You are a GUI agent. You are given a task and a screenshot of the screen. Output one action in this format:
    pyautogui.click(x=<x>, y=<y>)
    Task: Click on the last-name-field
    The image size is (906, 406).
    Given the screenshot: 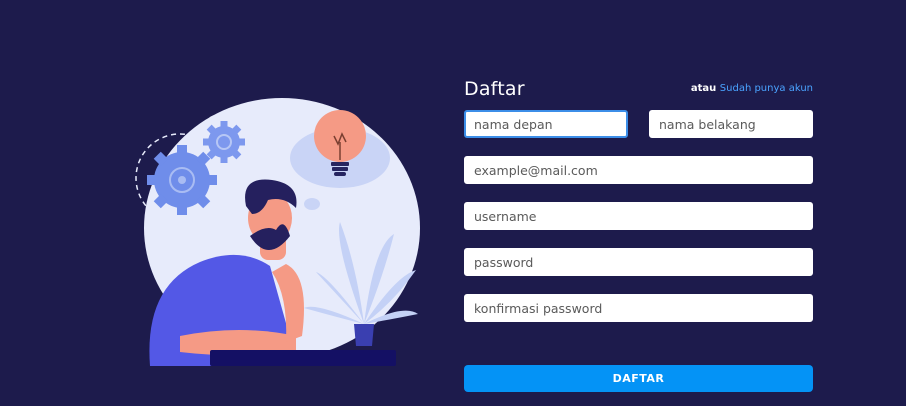 What is the action you would take?
    pyautogui.click(x=731, y=124)
    